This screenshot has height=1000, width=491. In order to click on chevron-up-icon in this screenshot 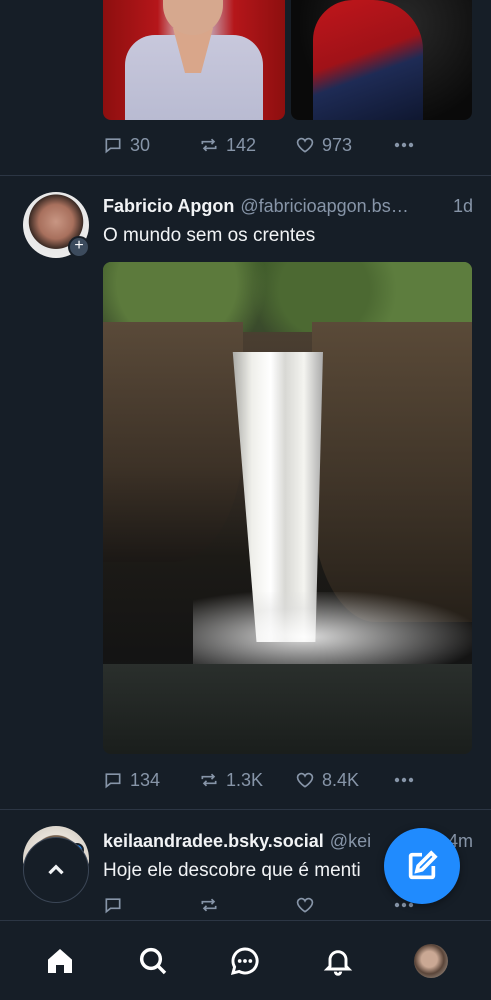, I will do `click(56, 869)`.